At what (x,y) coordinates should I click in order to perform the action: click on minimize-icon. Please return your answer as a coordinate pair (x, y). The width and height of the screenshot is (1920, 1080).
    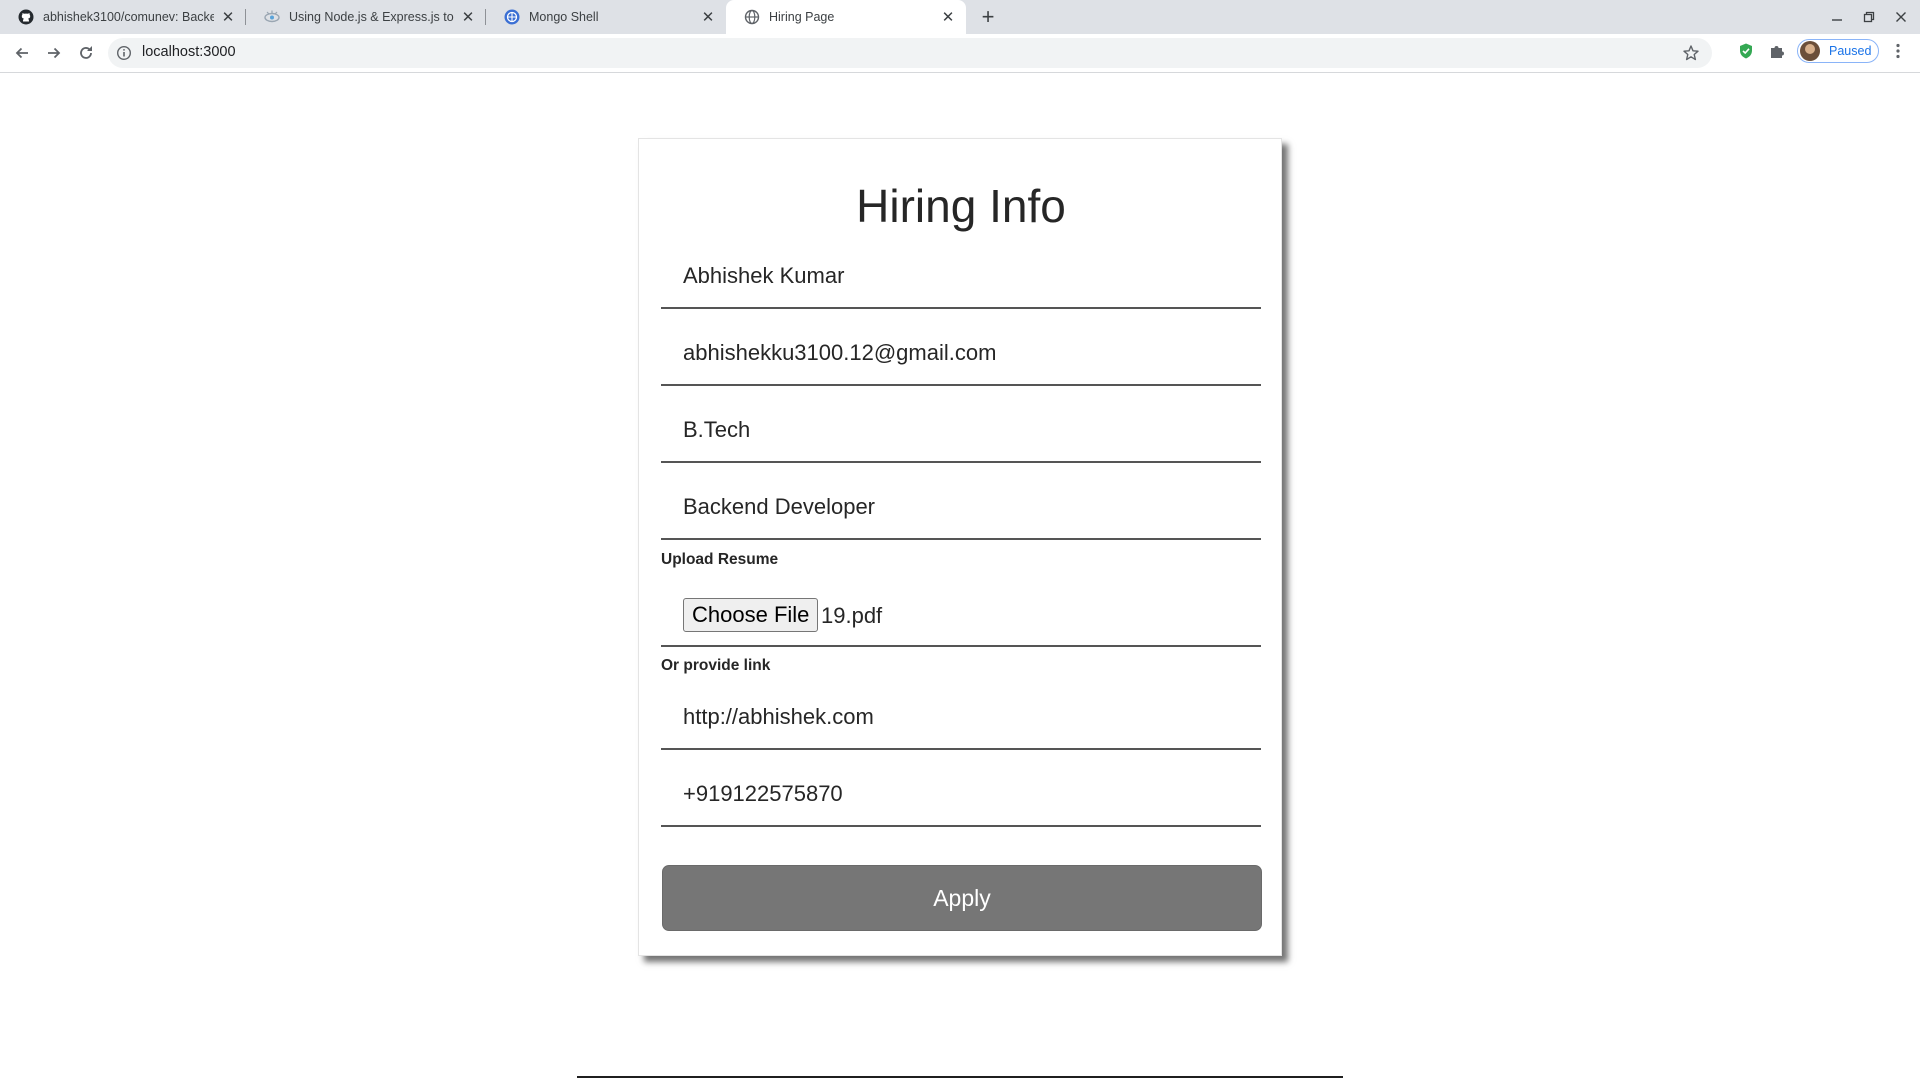
    Looking at the image, I should click on (1837, 17).